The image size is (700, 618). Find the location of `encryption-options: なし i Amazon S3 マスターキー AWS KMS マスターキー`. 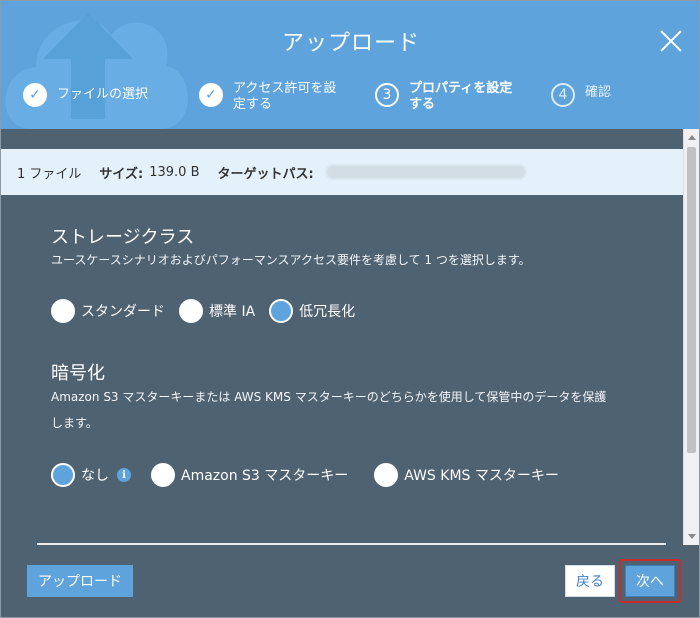

encryption-options: なし i Amazon S3 マスターキー AWS KMS マスターキー is located at coordinates (312, 475).